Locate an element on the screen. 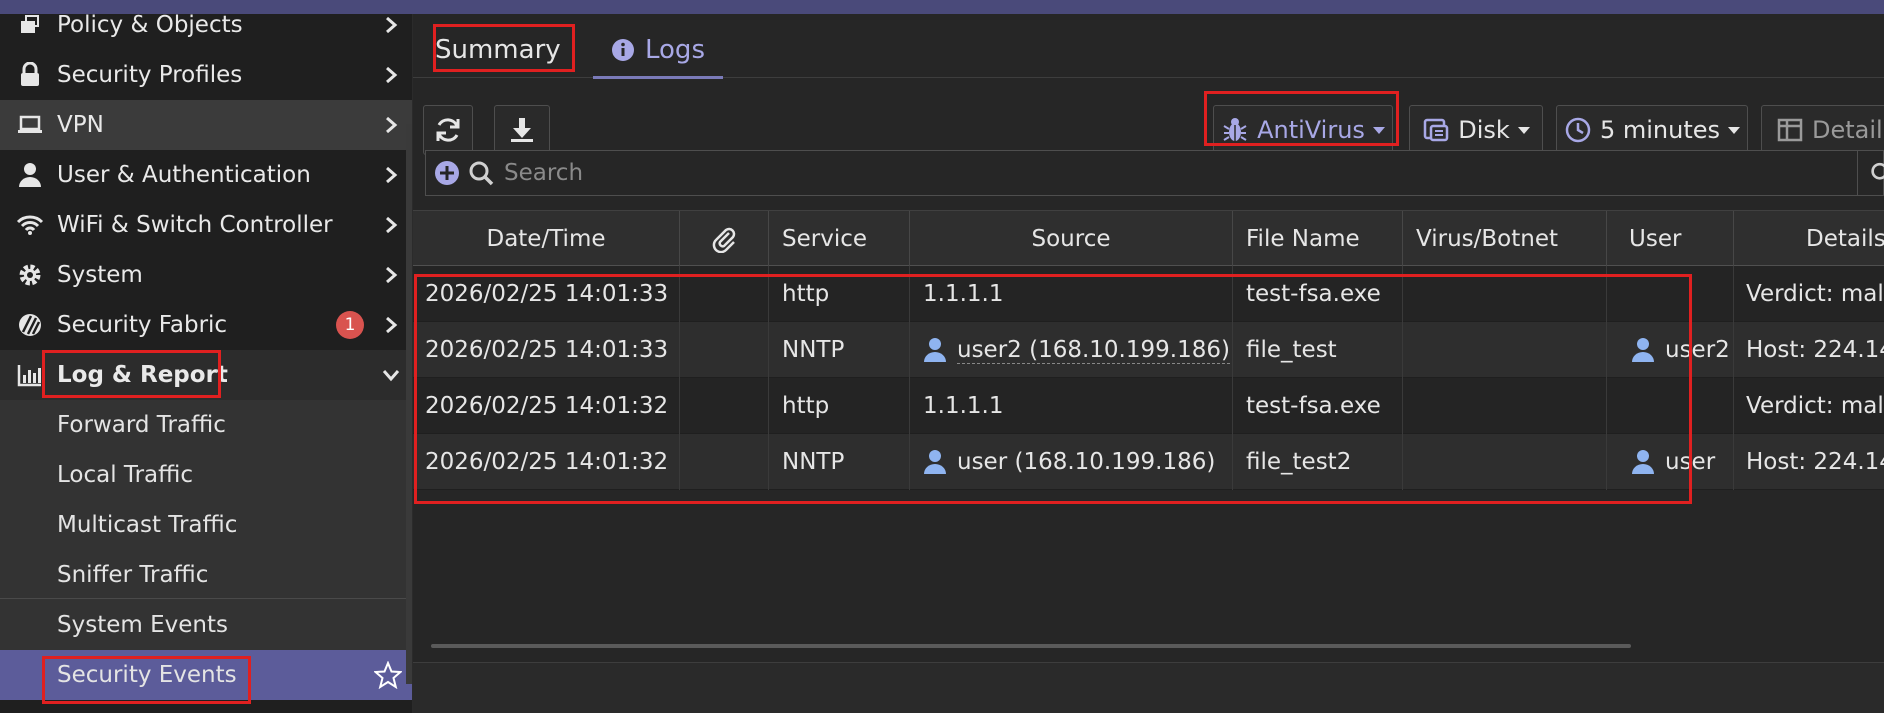 The height and width of the screenshot is (713, 1884). gear-icon is located at coordinates (30, 275).